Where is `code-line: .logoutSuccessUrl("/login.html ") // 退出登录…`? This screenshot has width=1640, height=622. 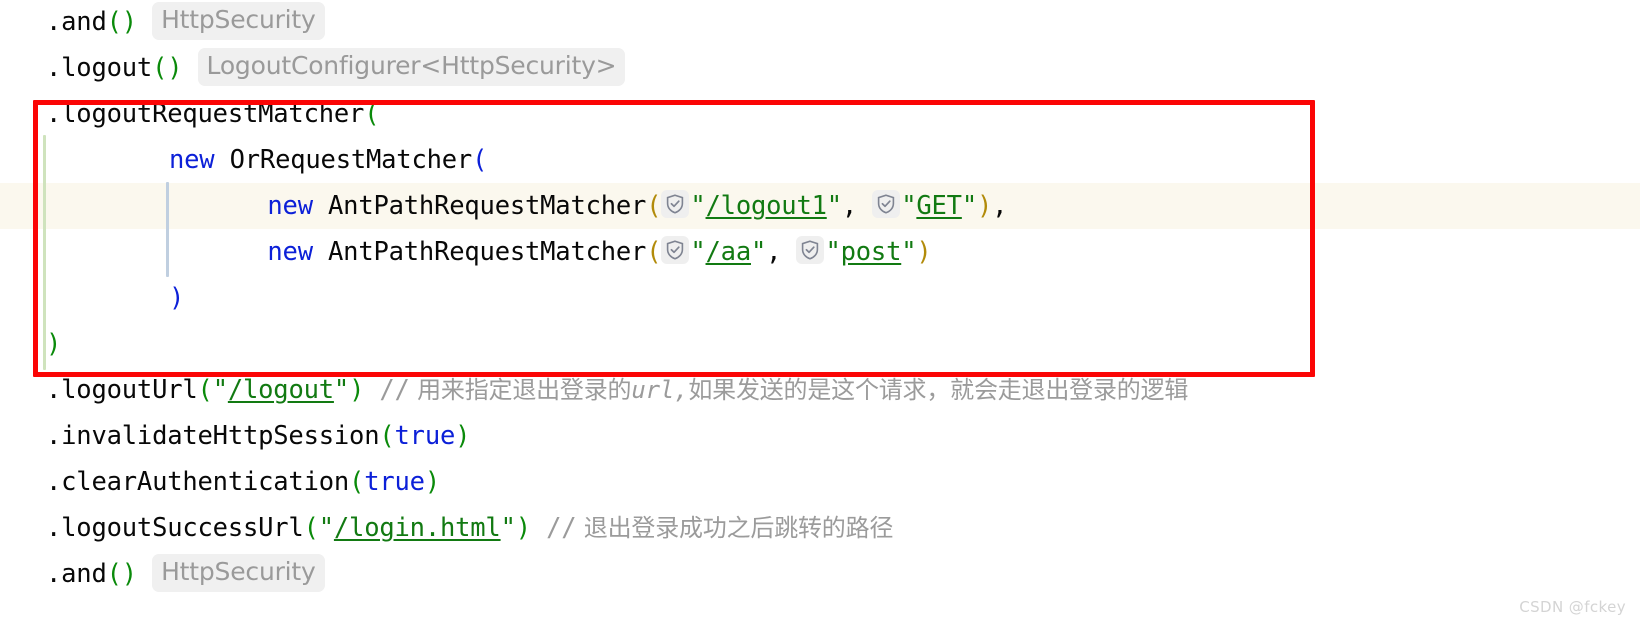 code-line: .logoutSuccessUrl("/login.html ") // 退出登录… is located at coordinates (820, 528).